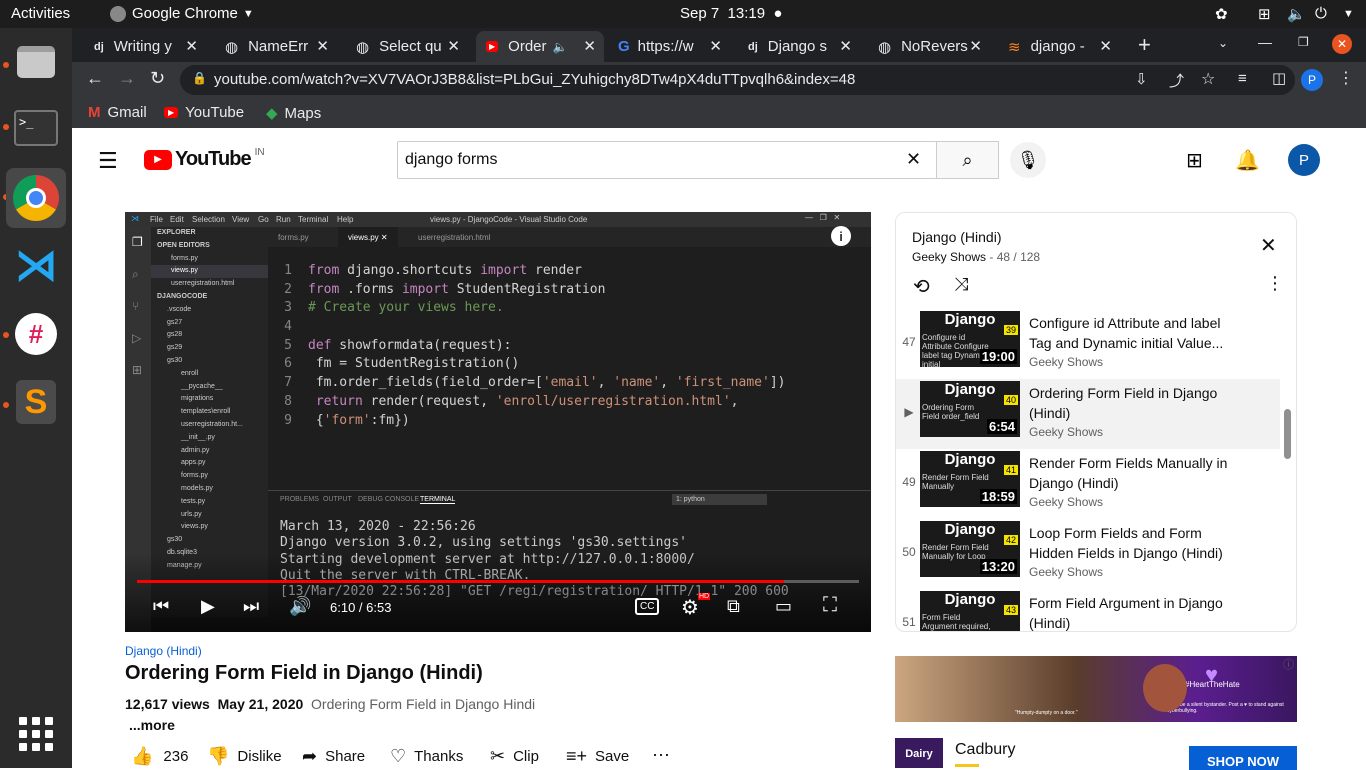 Image resolution: width=1366 pixels, height=770 pixels. I want to click on forward-icon: →, so click(127, 78).